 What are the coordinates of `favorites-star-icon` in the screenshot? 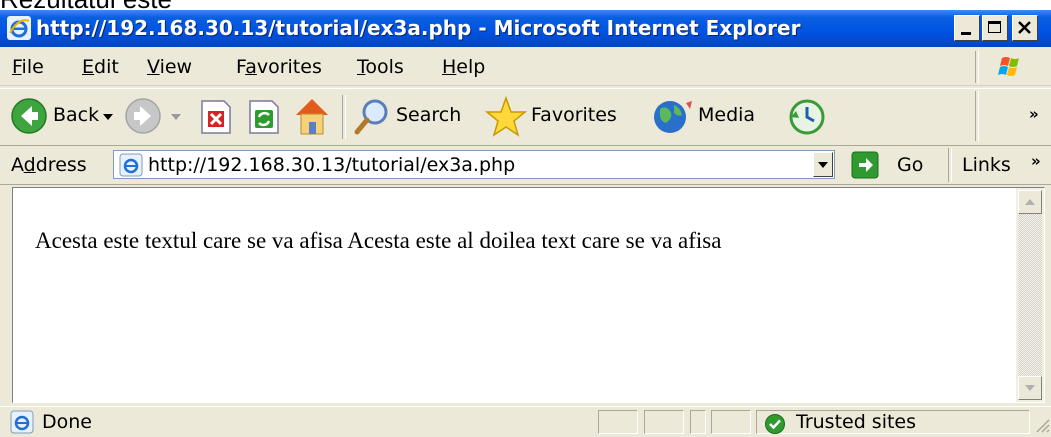 It's located at (506, 117).